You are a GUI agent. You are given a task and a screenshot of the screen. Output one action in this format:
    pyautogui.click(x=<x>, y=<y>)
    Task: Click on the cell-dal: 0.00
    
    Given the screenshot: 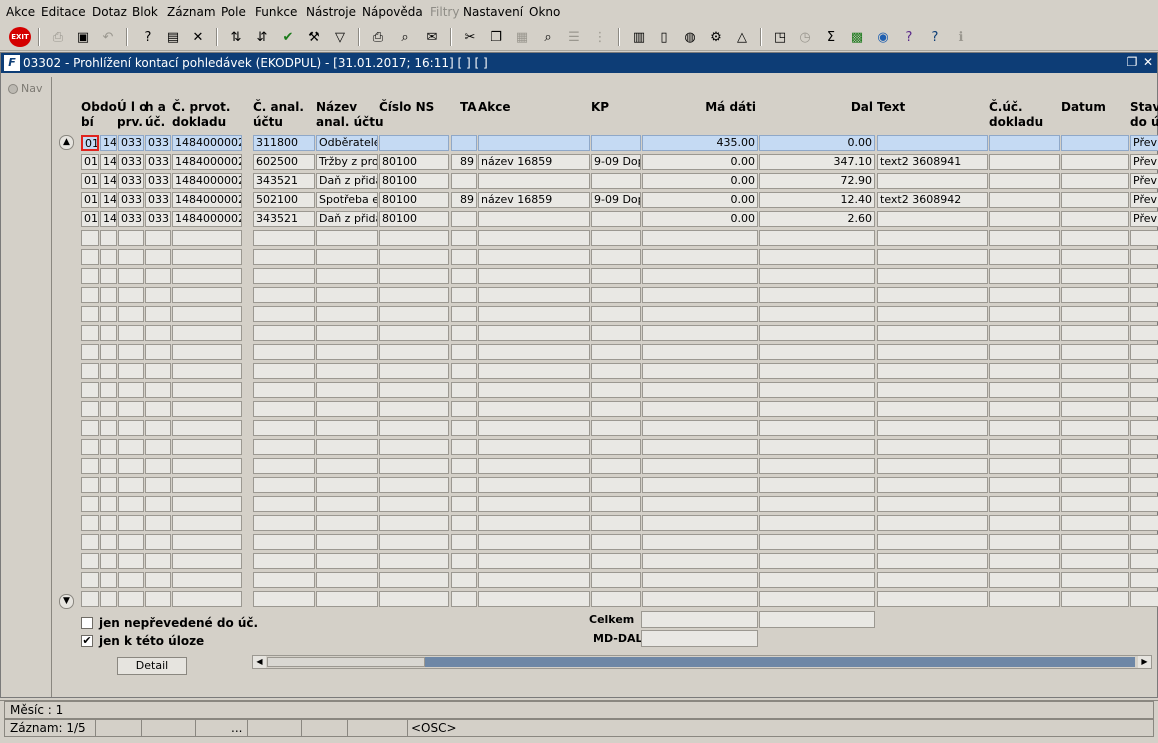 What is the action you would take?
    pyautogui.click(x=817, y=143)
    